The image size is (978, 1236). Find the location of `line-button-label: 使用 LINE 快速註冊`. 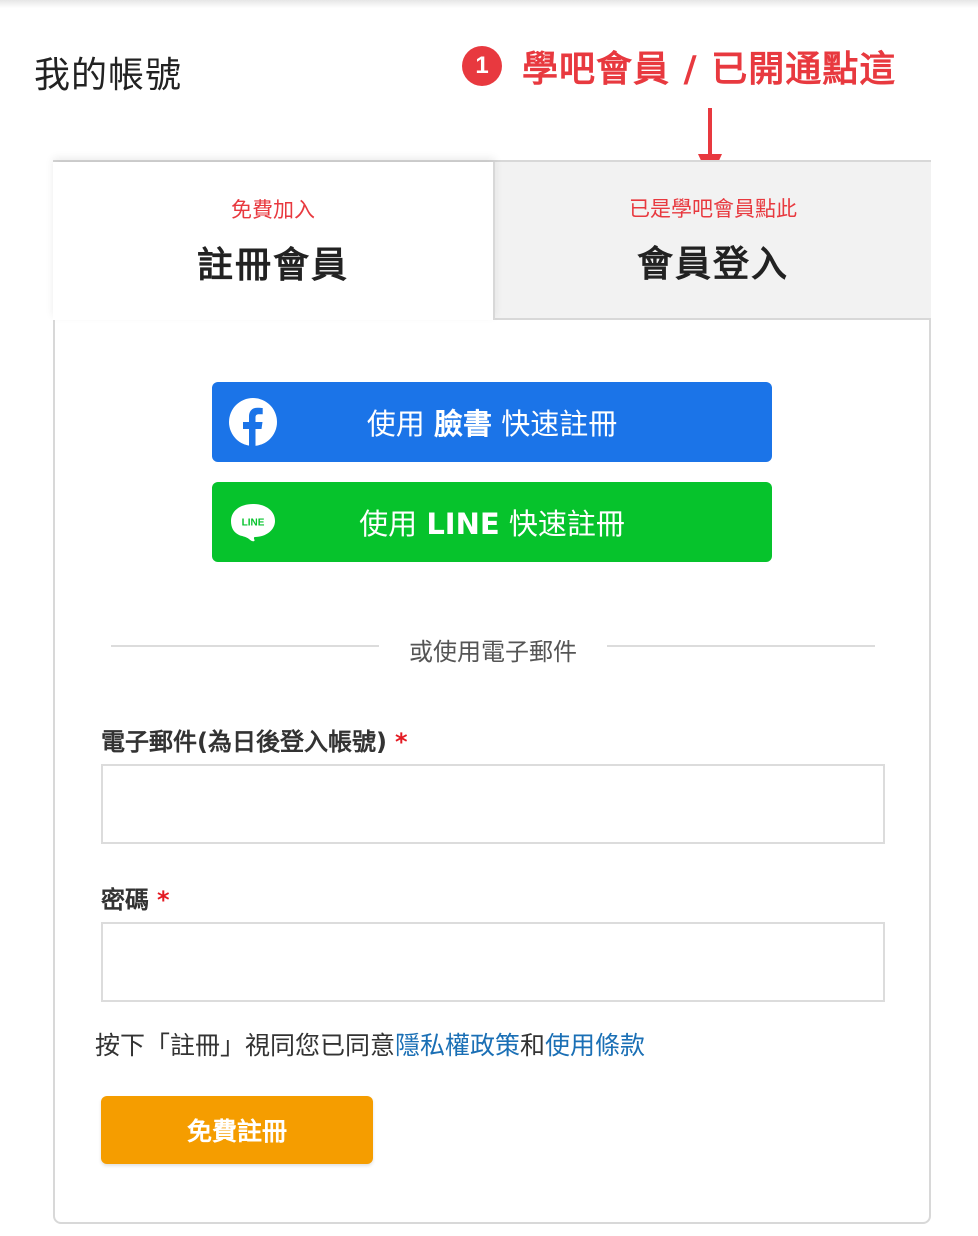

line-button-label: 使用 LINE 快速註冊 is located at coordinates (492, 524).